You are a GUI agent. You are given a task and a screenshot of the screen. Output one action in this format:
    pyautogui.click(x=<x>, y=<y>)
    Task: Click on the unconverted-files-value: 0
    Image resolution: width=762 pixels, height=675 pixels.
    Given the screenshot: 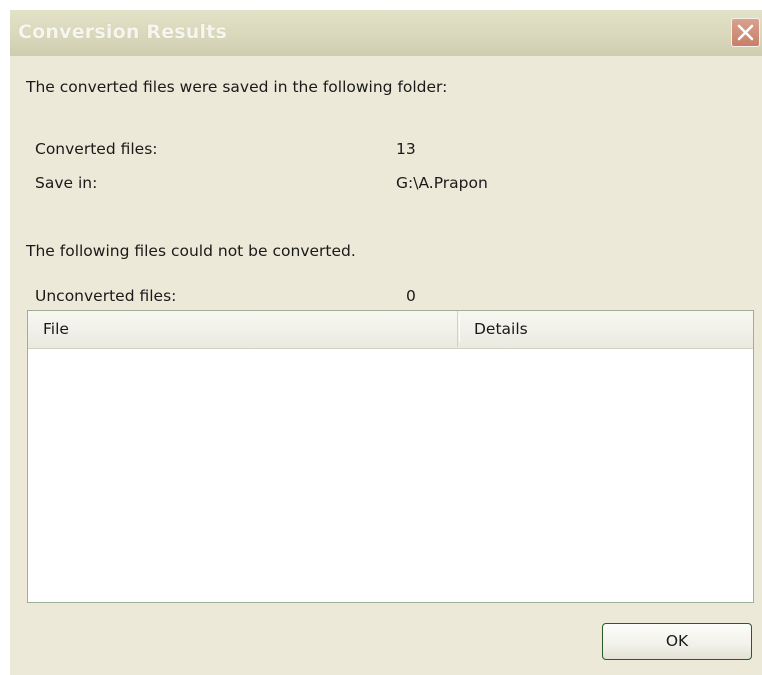 What is the action you would take?
    pyautogui.click(x=411, y=296)
    